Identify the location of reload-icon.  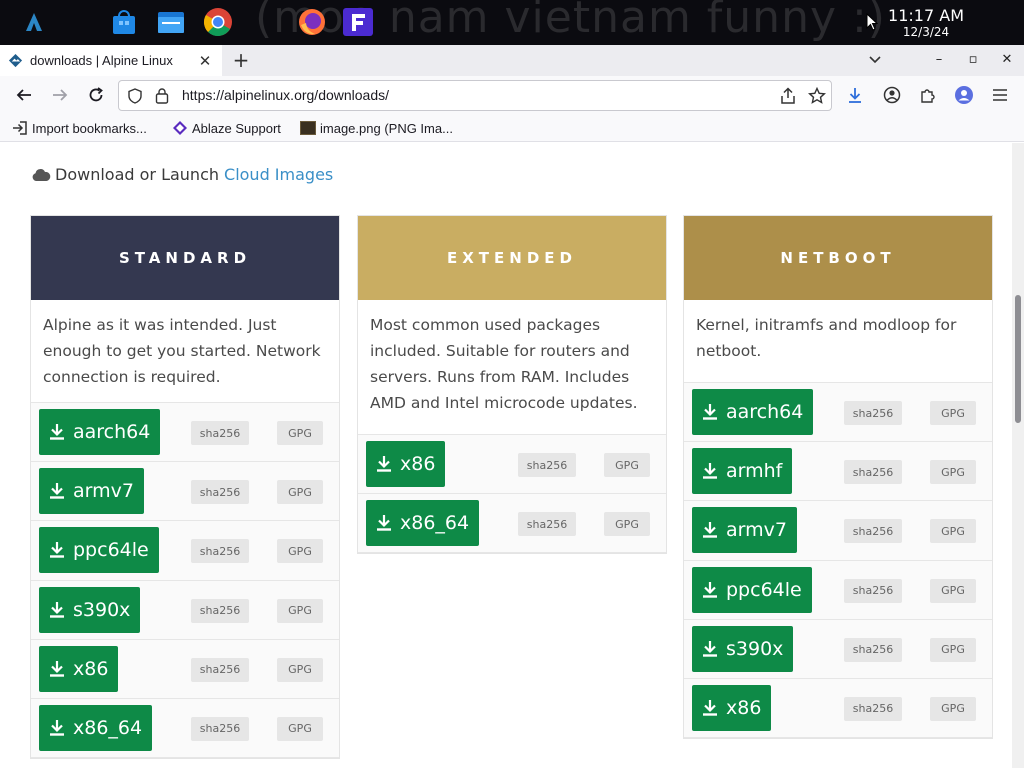
(96, 94).